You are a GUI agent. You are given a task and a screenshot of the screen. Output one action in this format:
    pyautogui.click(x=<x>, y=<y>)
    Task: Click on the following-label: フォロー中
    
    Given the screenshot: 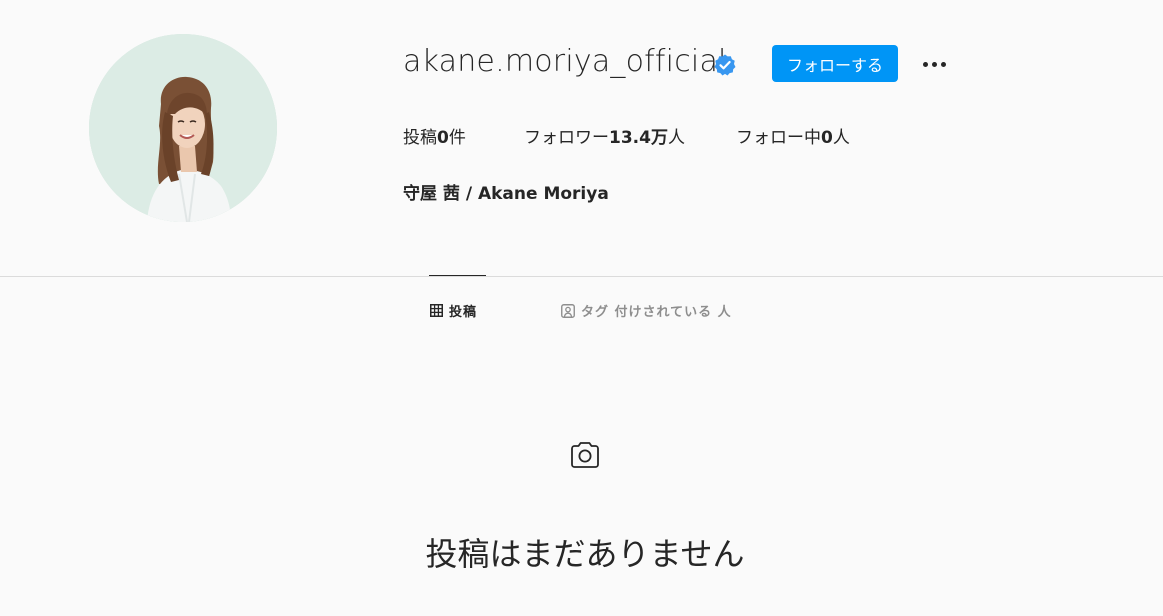 What is the action you would take?
    pyautogui.click(x=778, y=138)
    